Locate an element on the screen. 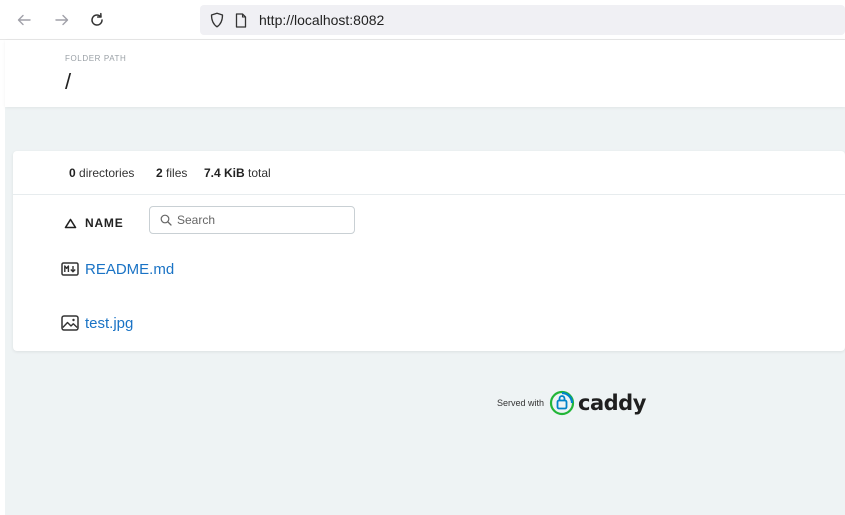 The image size is (845, 515). file-row-test-jpg: test.jpg is located at coordinates (97, 323).